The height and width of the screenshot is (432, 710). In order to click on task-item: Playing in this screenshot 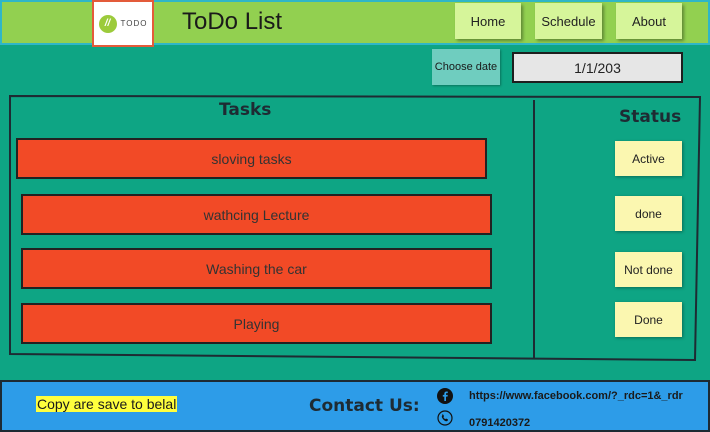, I will do `click(256, 323)`.